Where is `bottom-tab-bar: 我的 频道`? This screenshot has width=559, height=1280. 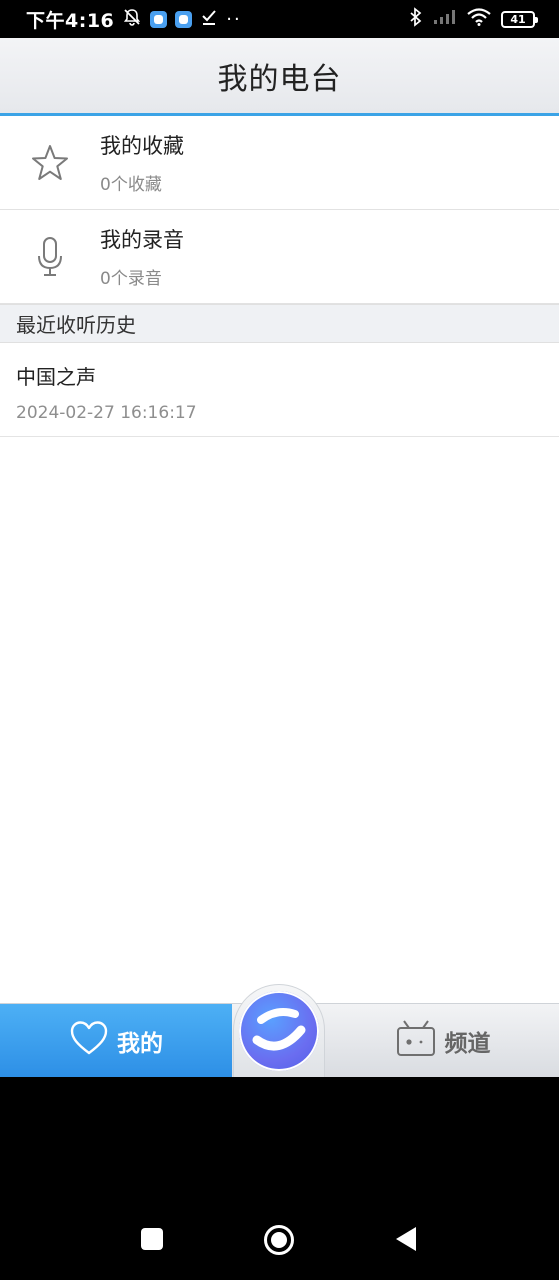 bottom-tab-bar: 我的 频道 is located at coordinates (279, 1030).